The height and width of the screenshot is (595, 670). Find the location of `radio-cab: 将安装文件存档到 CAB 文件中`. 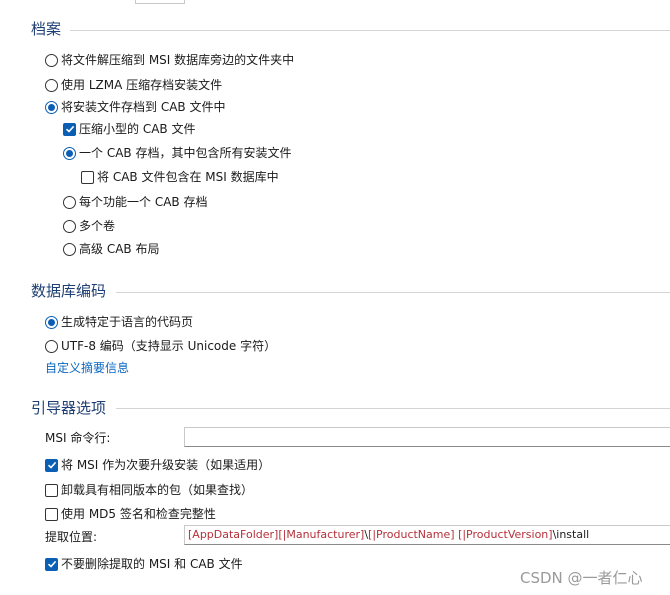

radio-cab: 将安装文件存档到 CAB 文件中 is located at coordinates (135, 107).